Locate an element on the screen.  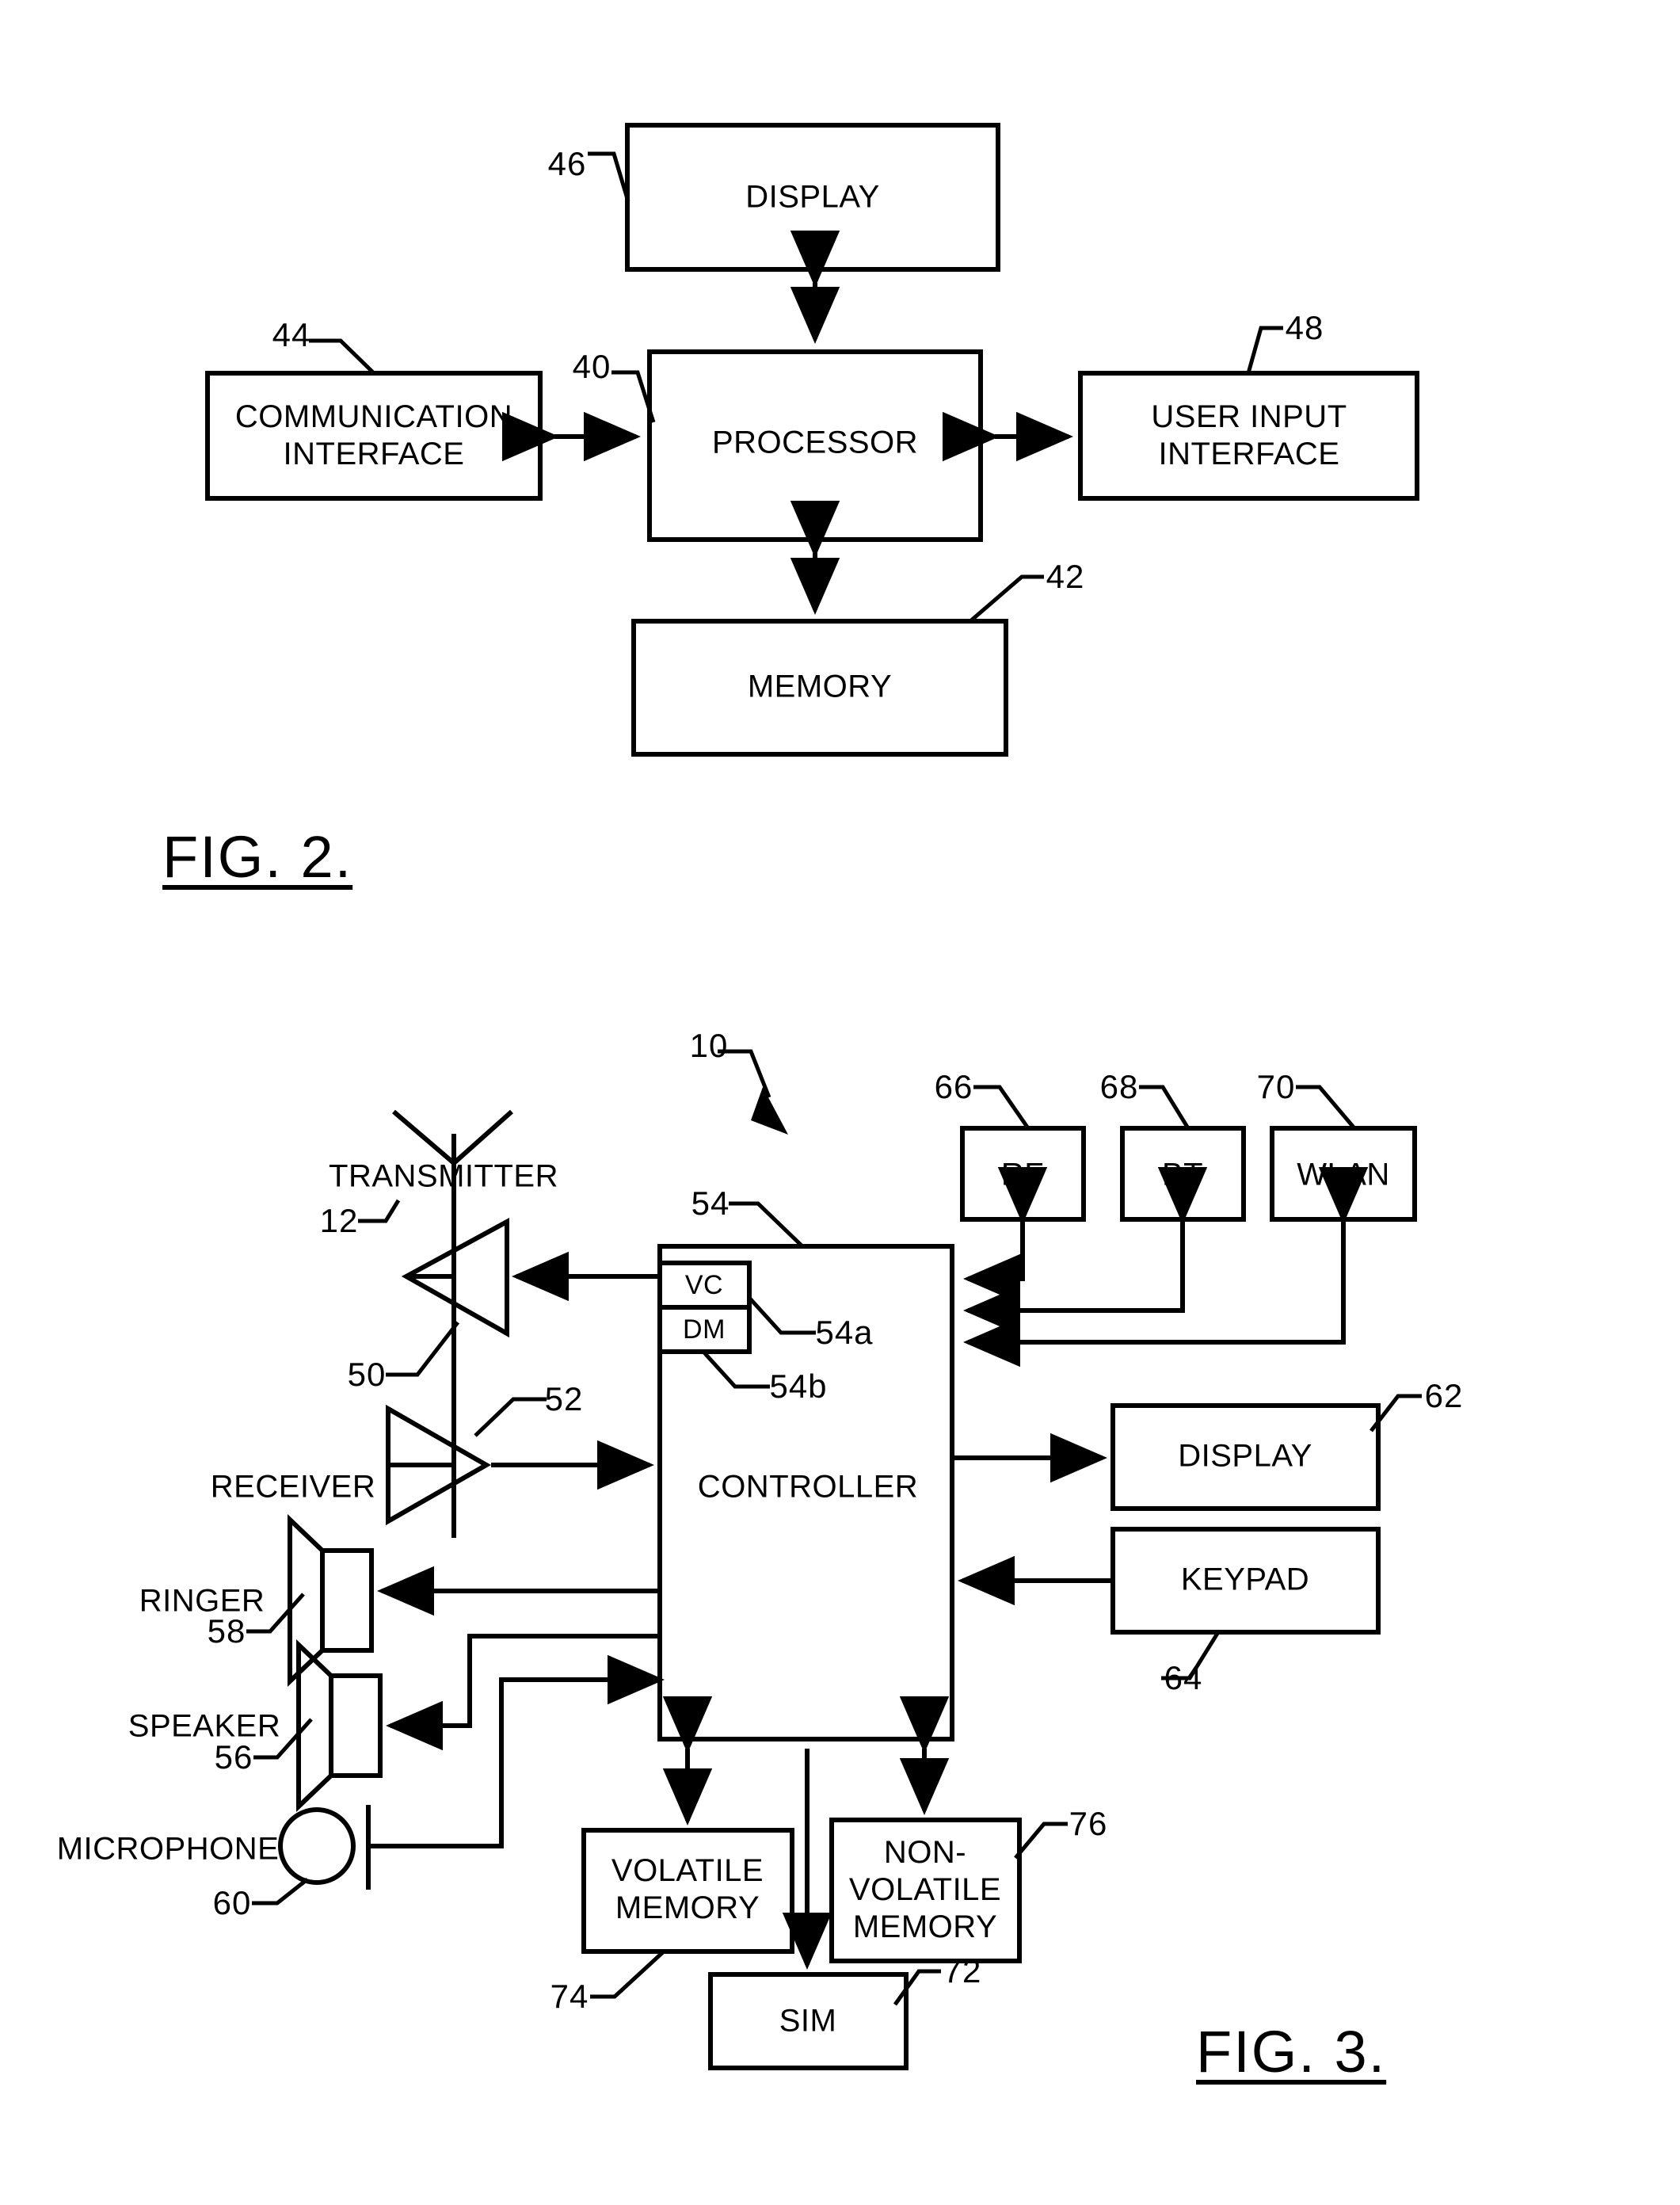
fig3-sim-label: SIM is located at coordinates (808, 2021).